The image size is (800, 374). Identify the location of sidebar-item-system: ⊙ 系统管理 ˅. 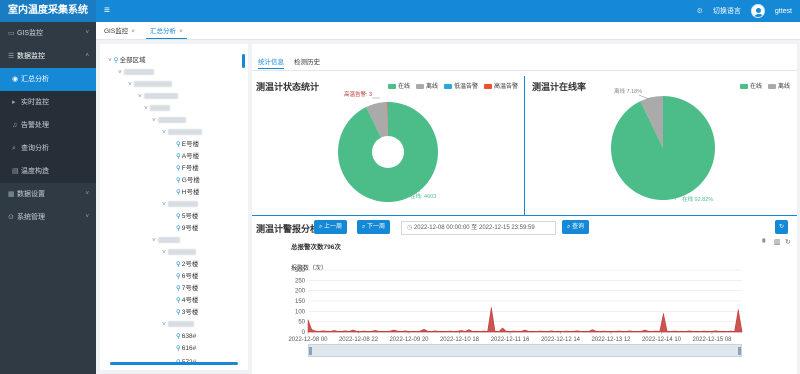
(48, 217).